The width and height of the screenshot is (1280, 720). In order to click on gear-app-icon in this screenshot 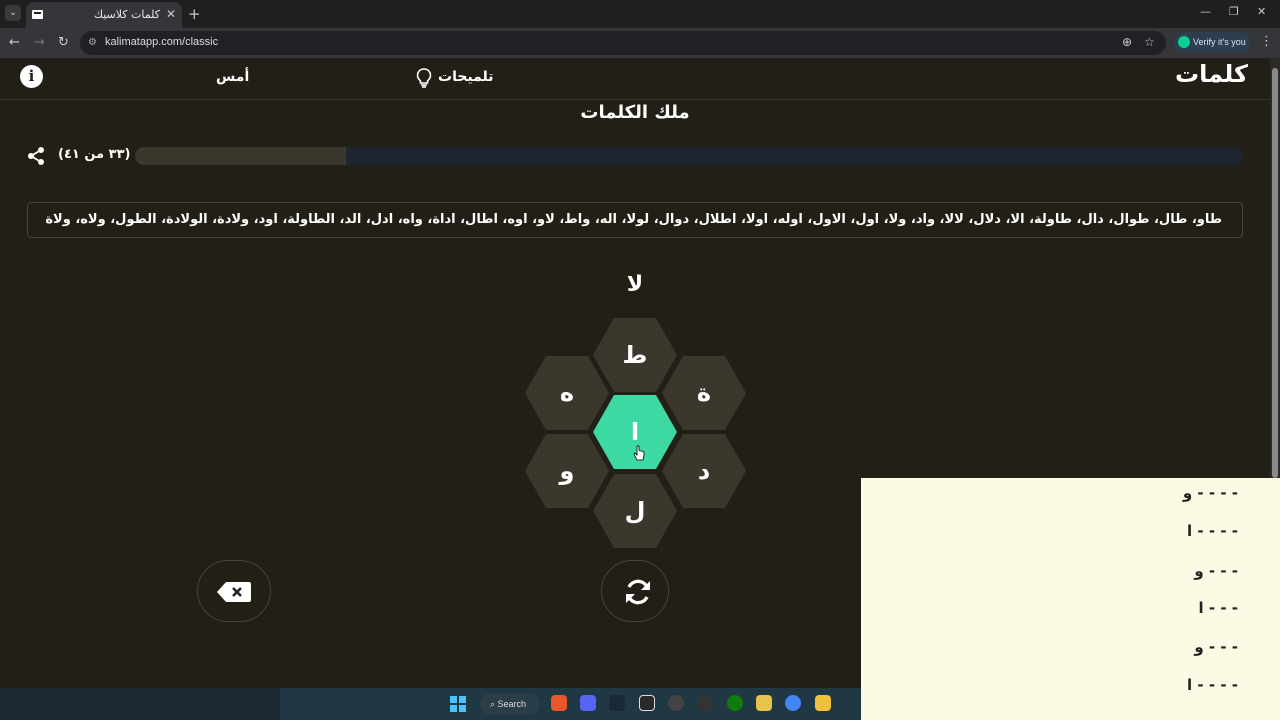, I will do `click(676, 703)`.